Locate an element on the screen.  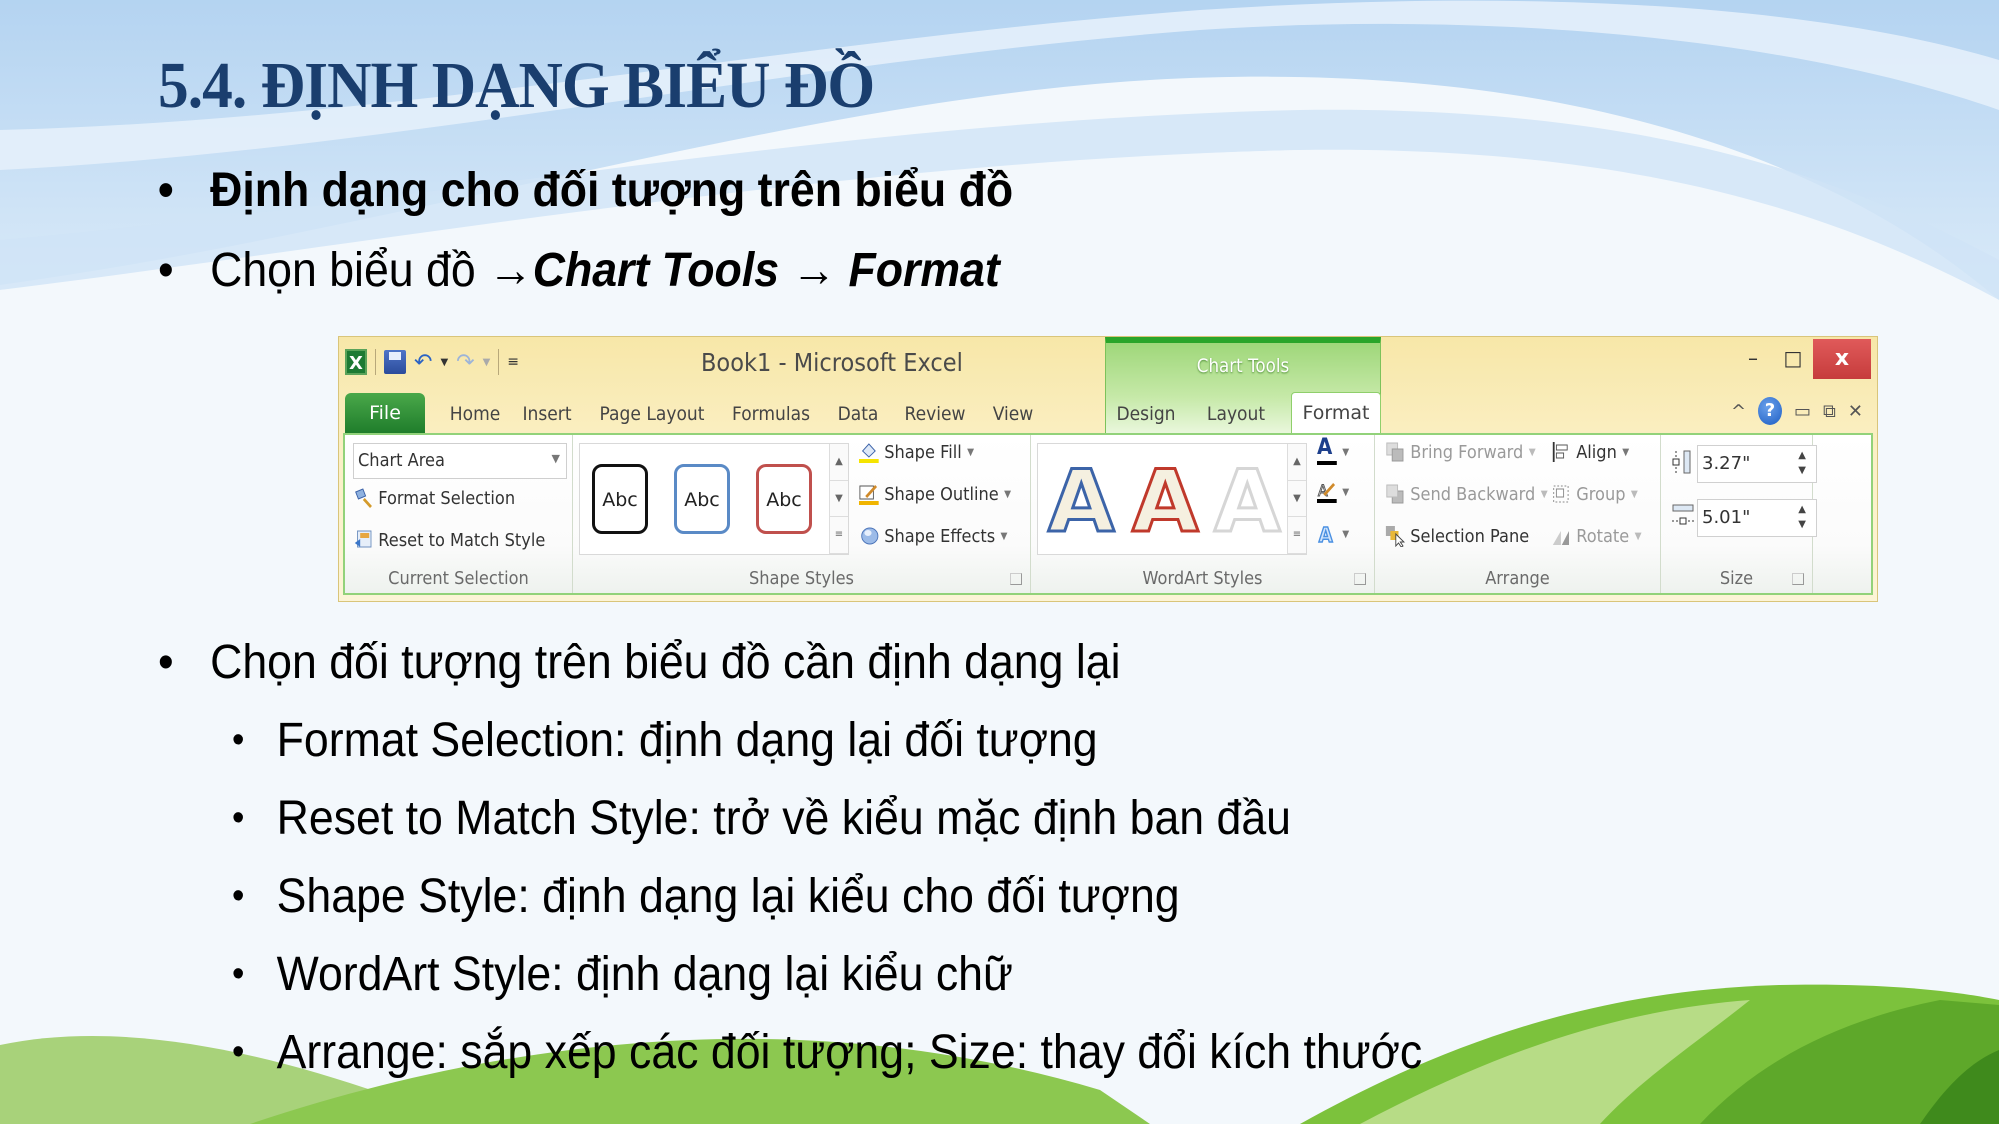
tab-review: Review is located at coordinates (935, 414).